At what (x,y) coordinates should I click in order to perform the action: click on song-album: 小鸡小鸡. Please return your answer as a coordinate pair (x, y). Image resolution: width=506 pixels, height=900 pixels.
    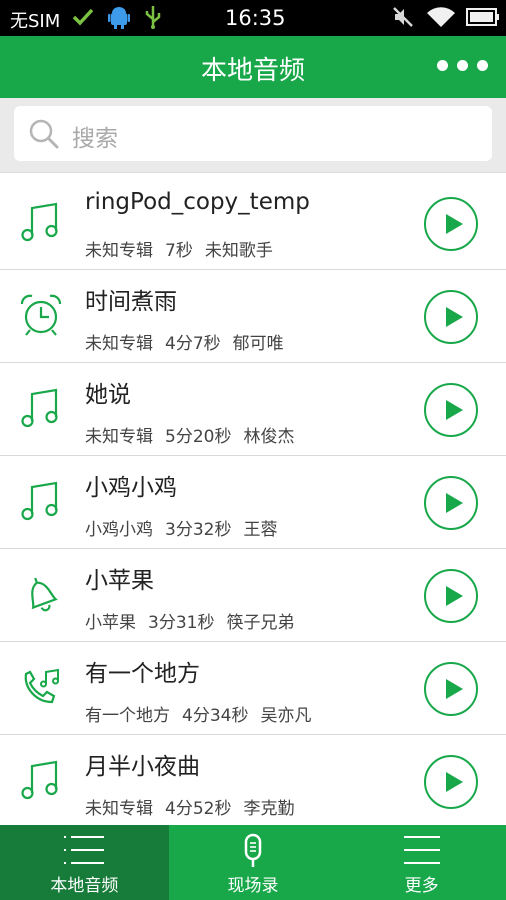
    Looking at the image, I should click on (119, 530).